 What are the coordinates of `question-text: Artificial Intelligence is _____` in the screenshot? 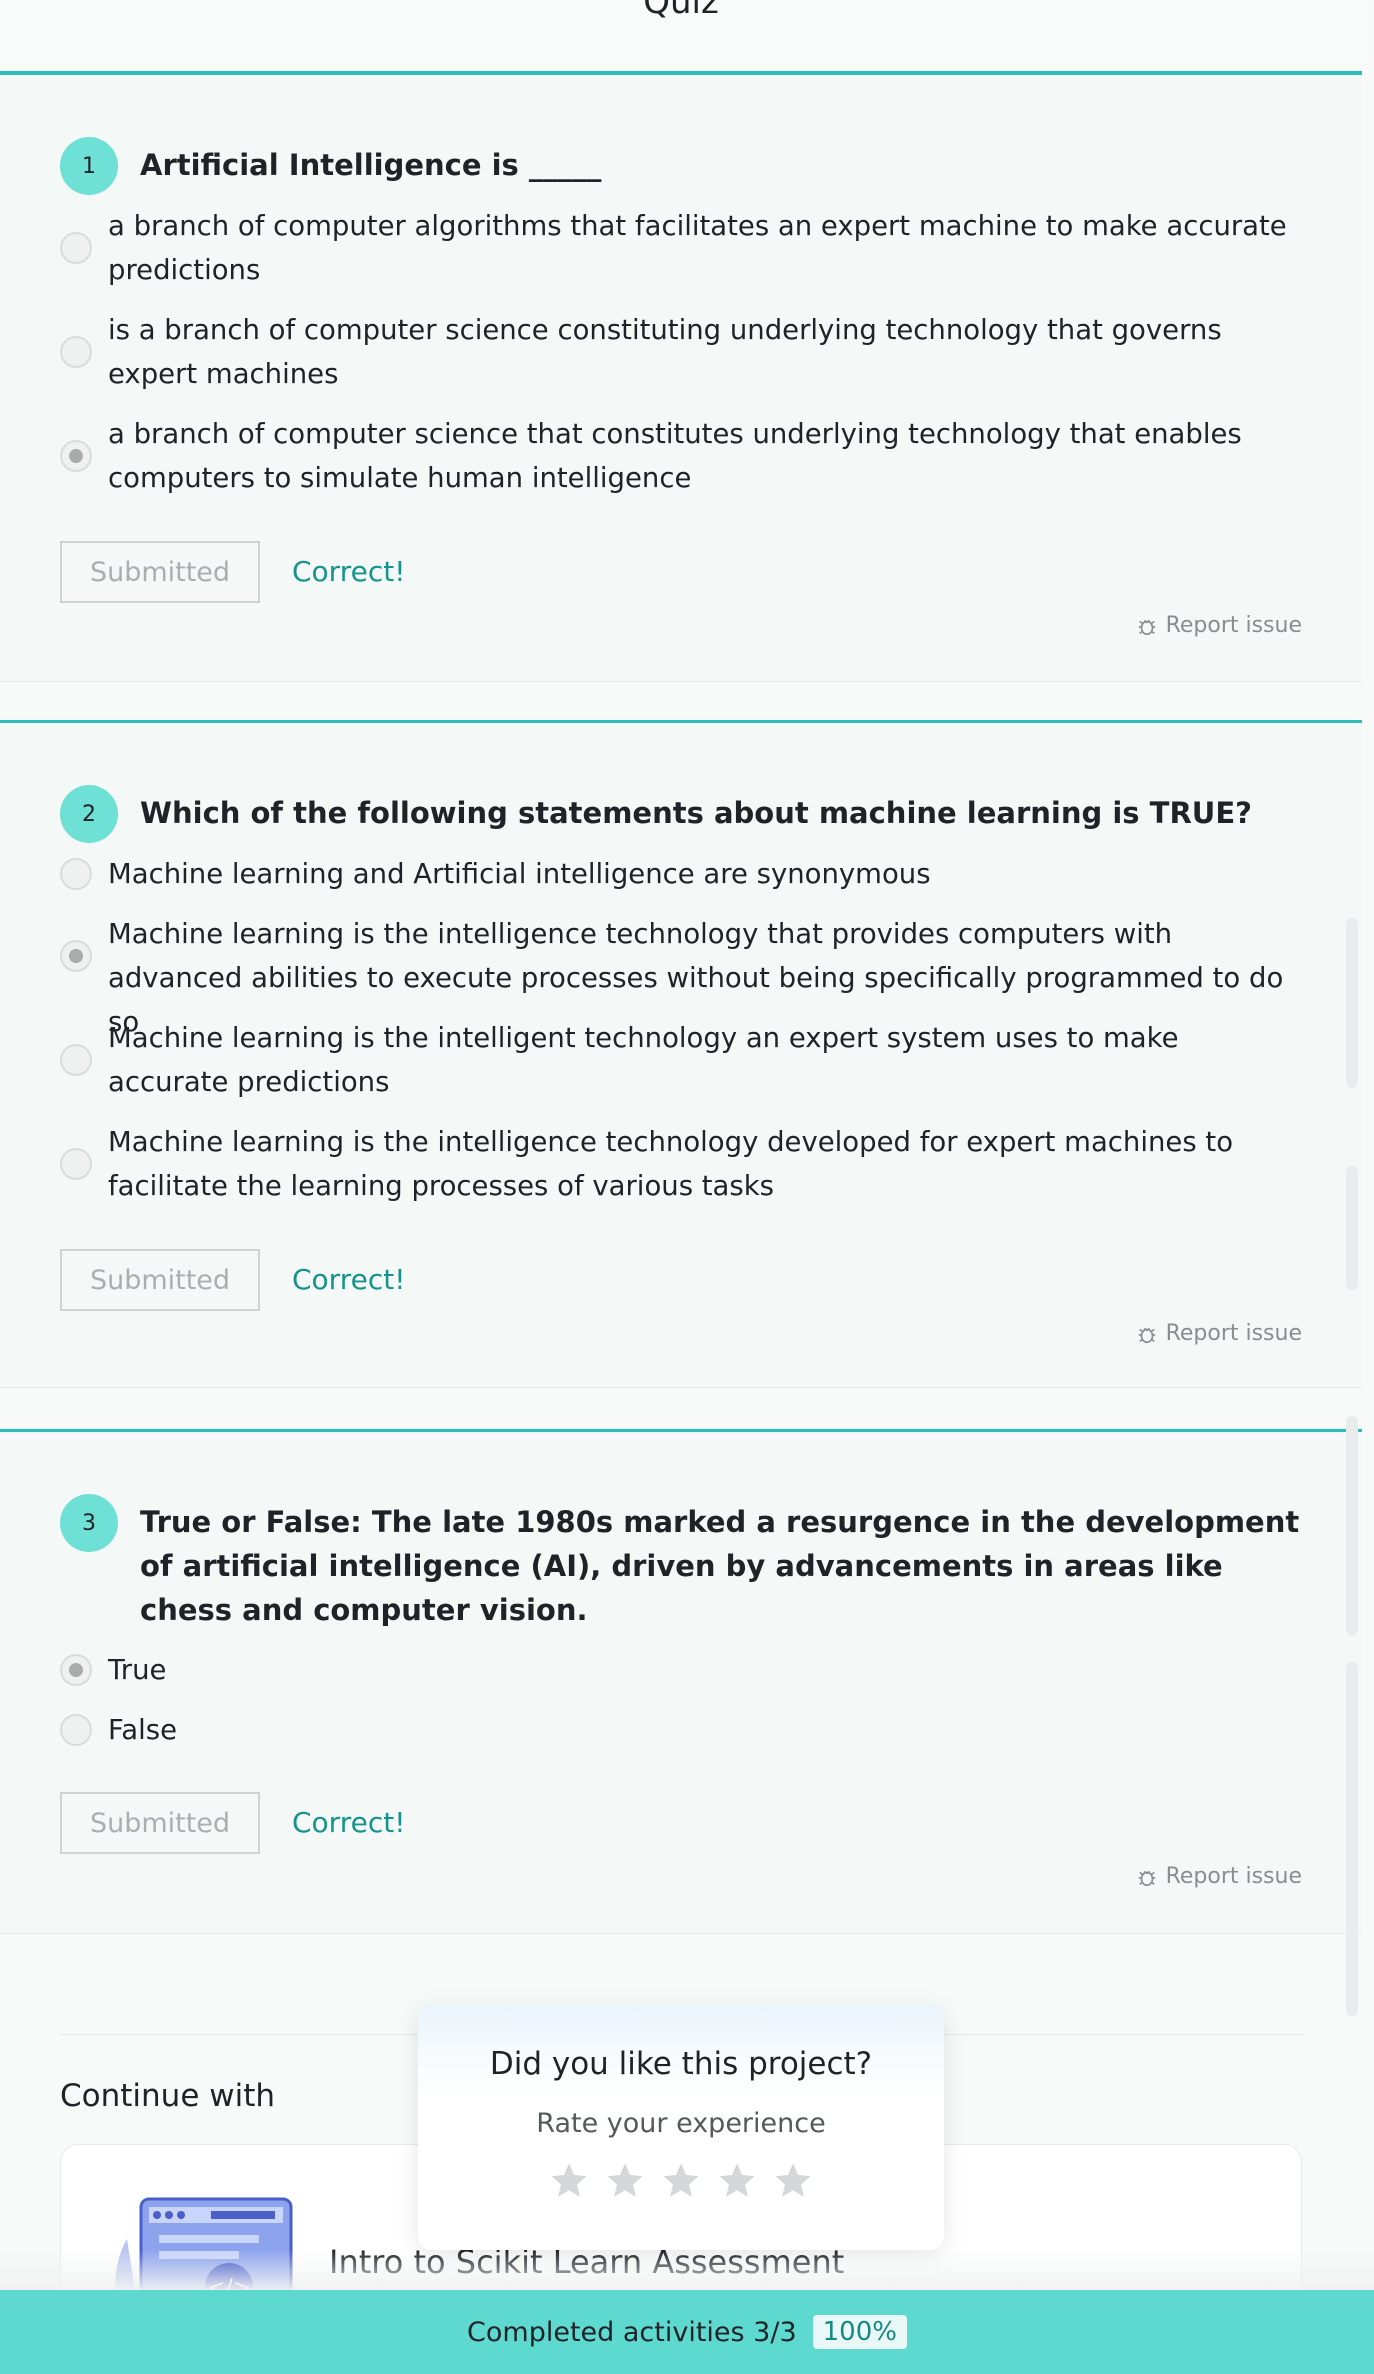 It's located at (371, 165).